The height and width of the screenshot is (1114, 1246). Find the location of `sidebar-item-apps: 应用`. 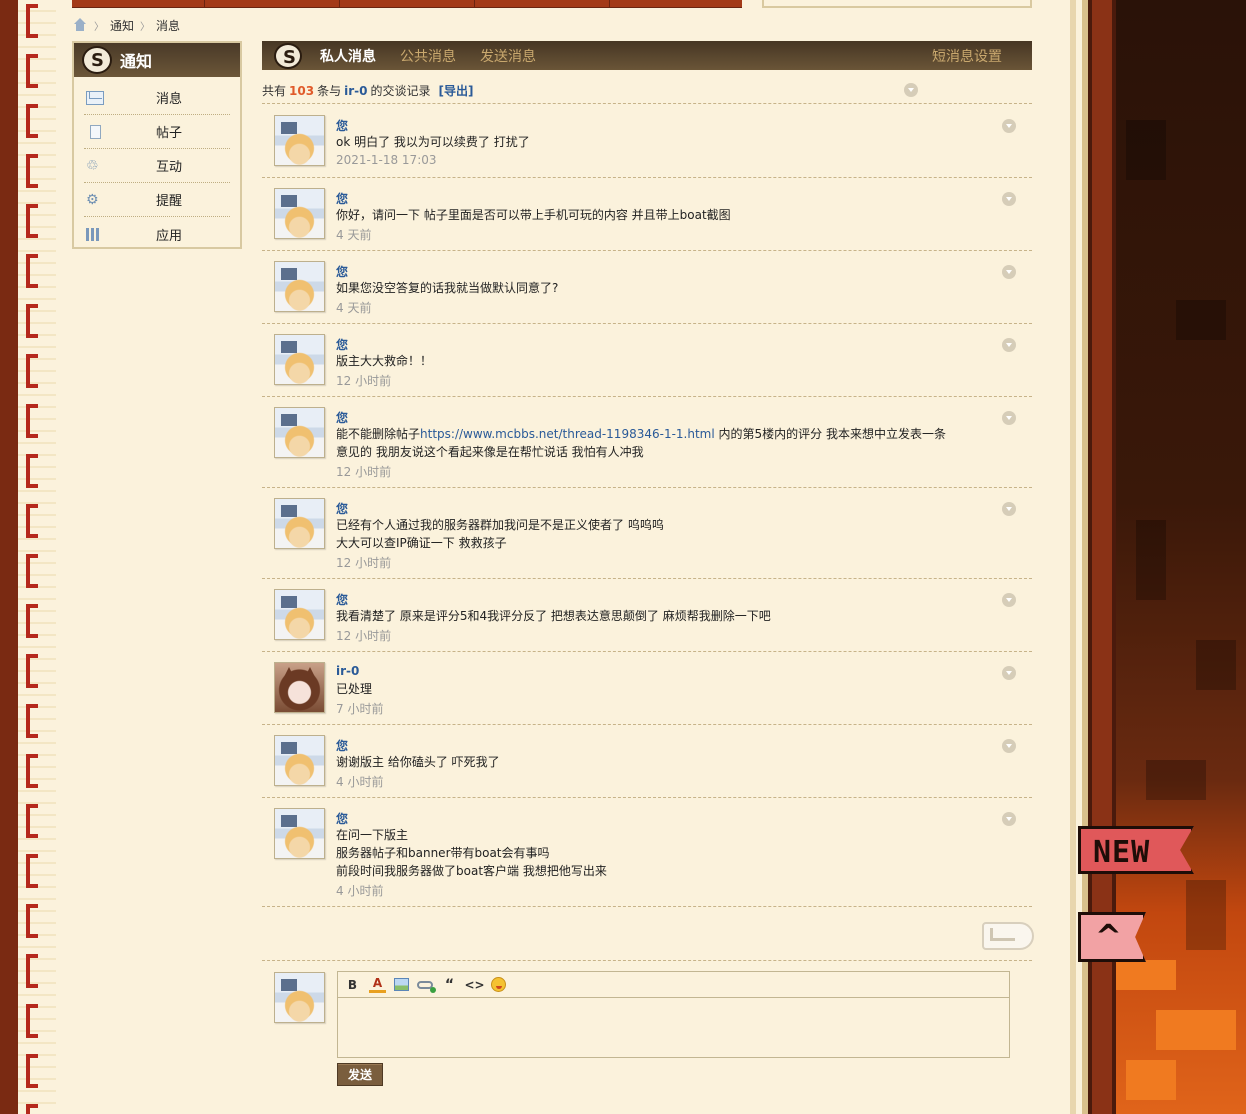

sidebar-item-apps: 应用 is located at coordinates (157, 234).